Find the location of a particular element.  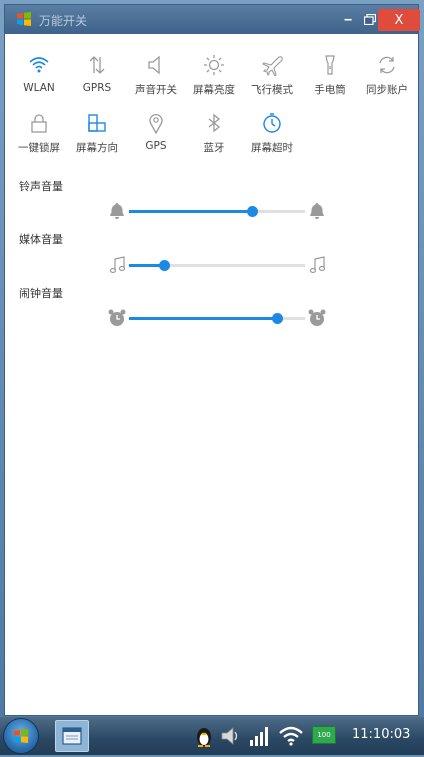

minimize-button: ‒ is located at coordinates (348, 19).